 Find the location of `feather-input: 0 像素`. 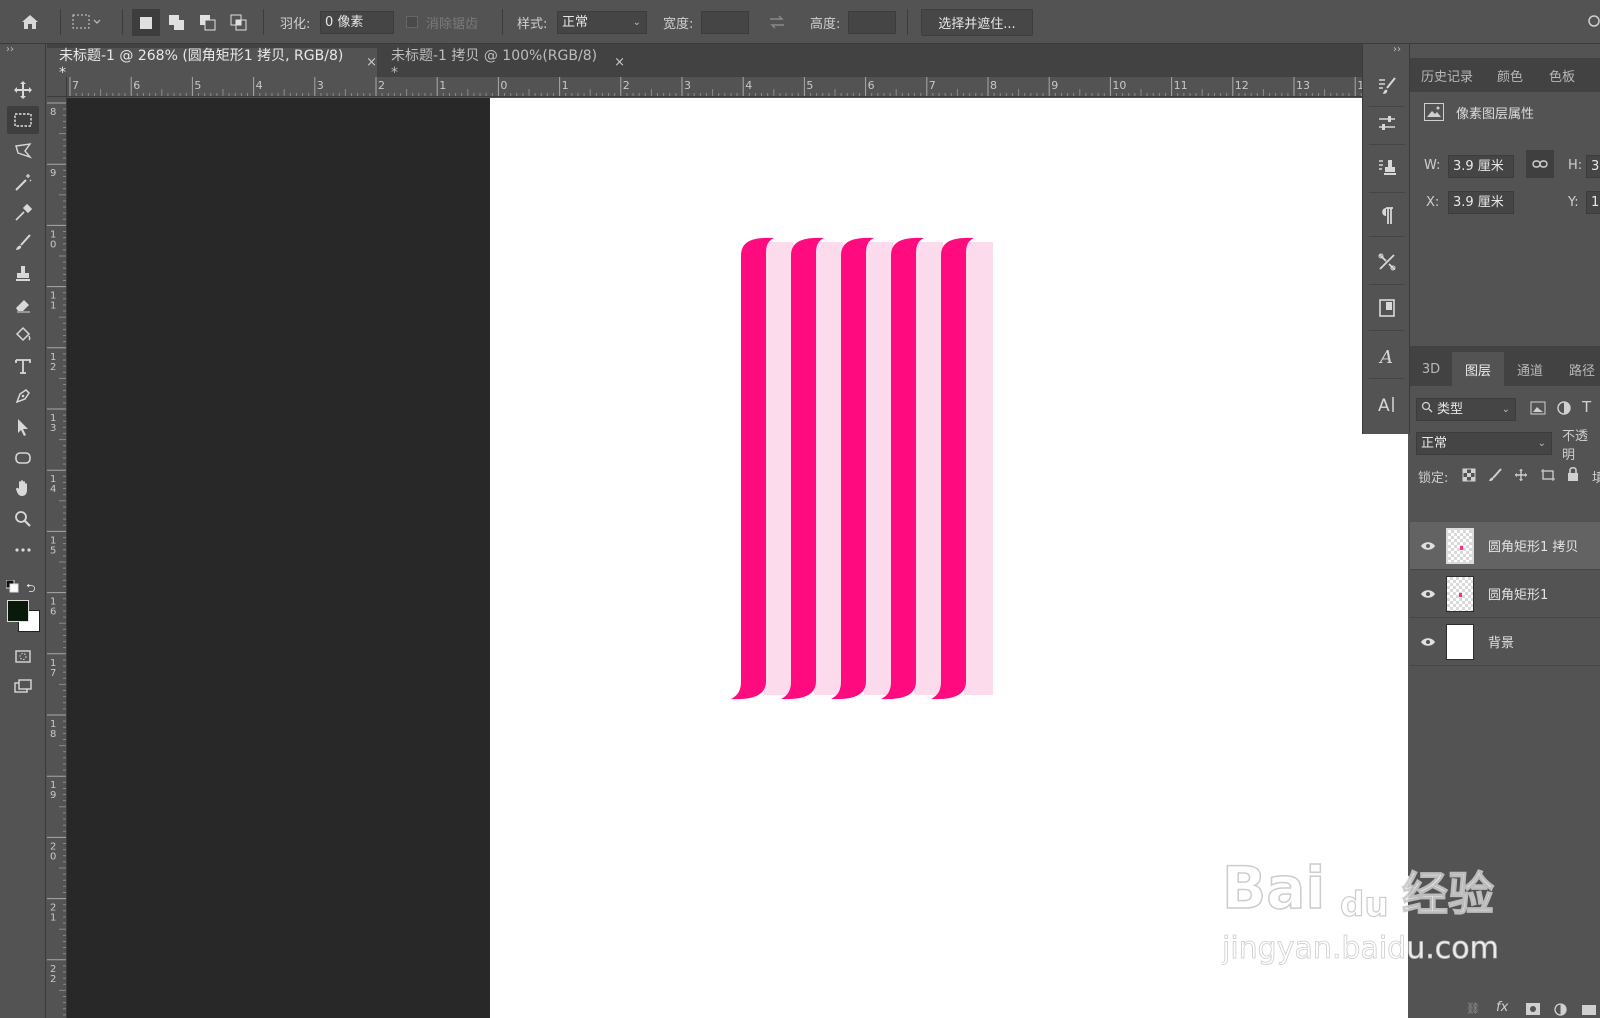

feather-input: 0 像素 is located at coordinates (357, 22).